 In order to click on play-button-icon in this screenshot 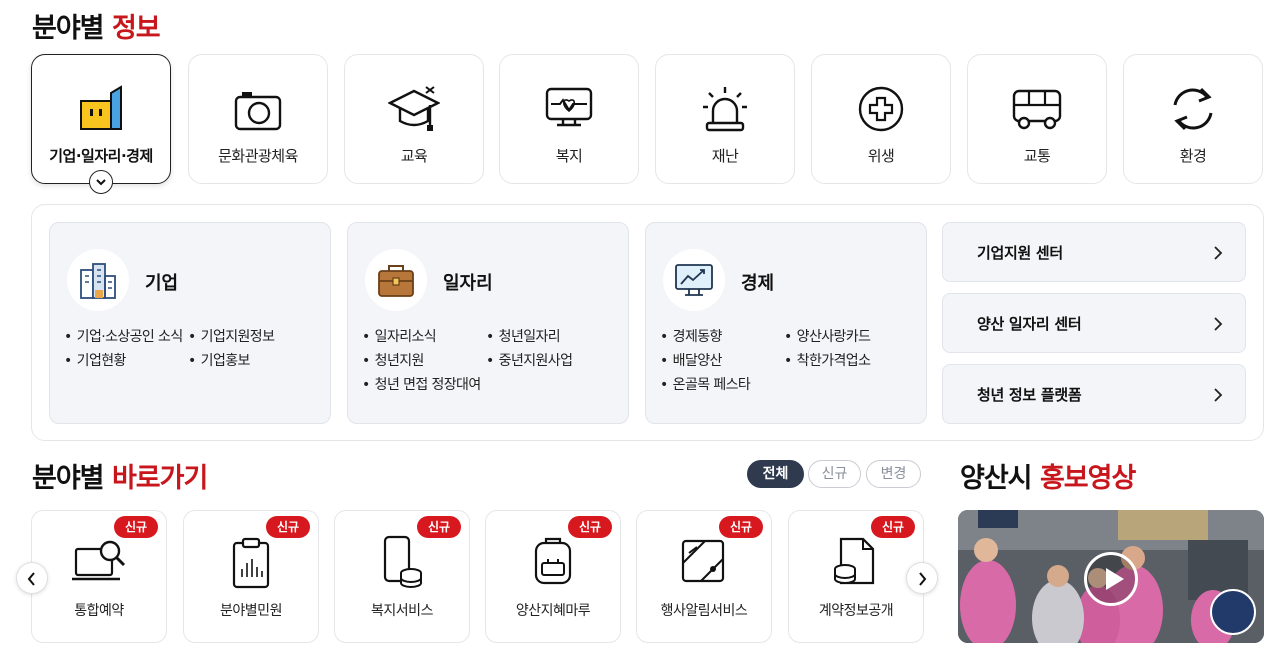, I will do `click(1111, 579)`.